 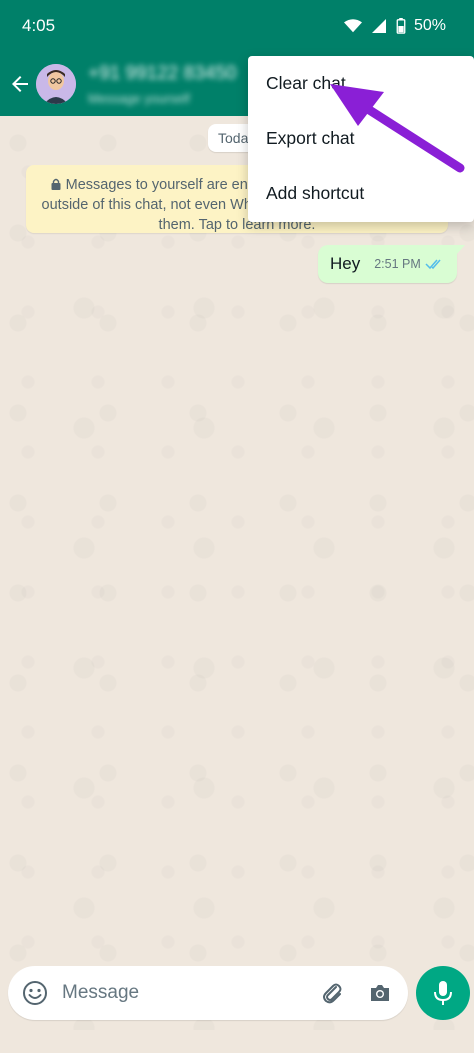 What do you see at coordinates (433, 264) in the screenshot?
I see `double-check-read-icon` at bounding box center [433, 264].